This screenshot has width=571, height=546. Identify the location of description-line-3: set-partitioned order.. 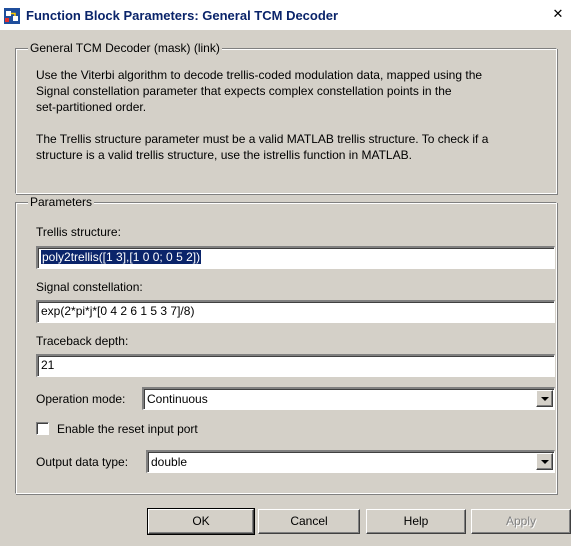
(91, 107).